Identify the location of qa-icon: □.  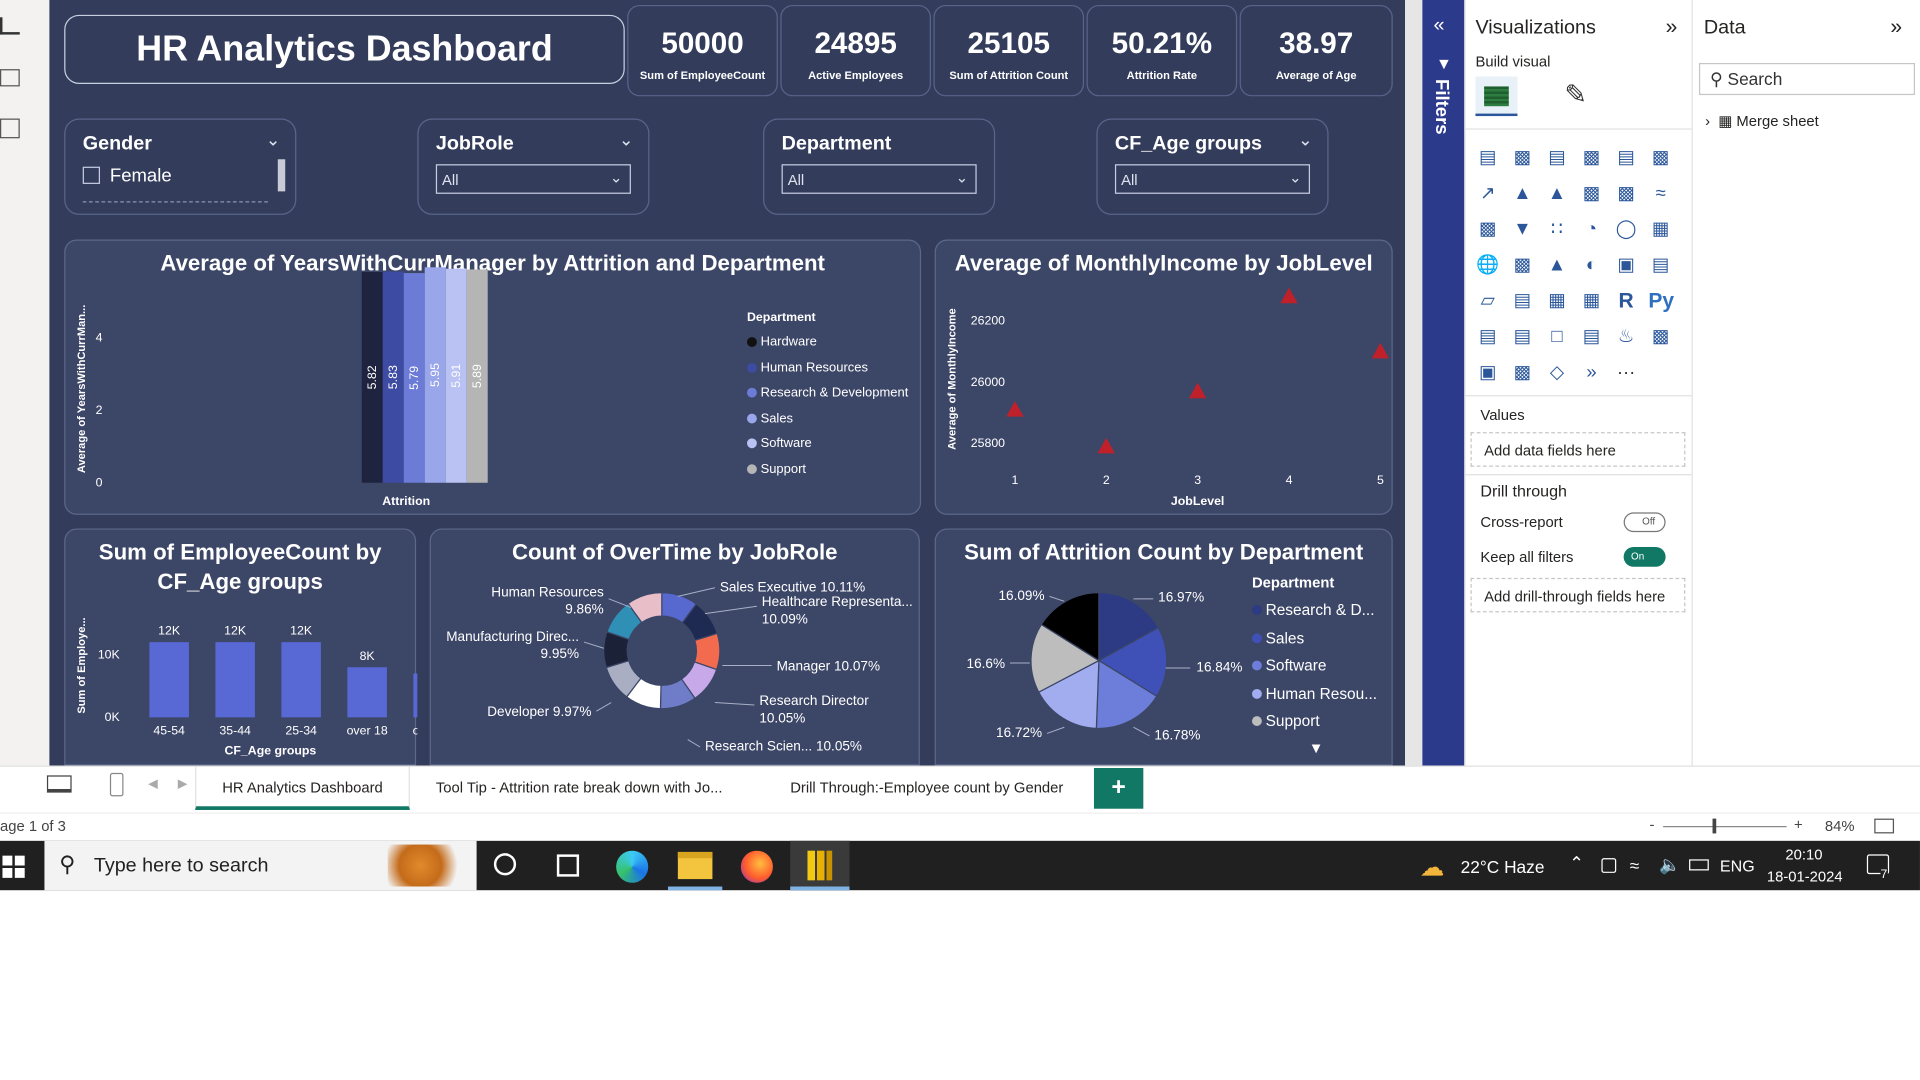
(1557, 337).